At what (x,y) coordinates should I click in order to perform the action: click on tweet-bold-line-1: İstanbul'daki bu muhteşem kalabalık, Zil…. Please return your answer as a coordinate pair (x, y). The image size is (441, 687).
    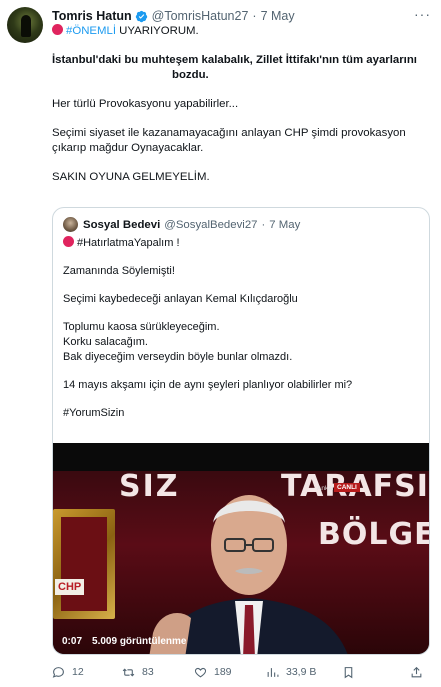
    Looking at the image, I should click on (234, 60).